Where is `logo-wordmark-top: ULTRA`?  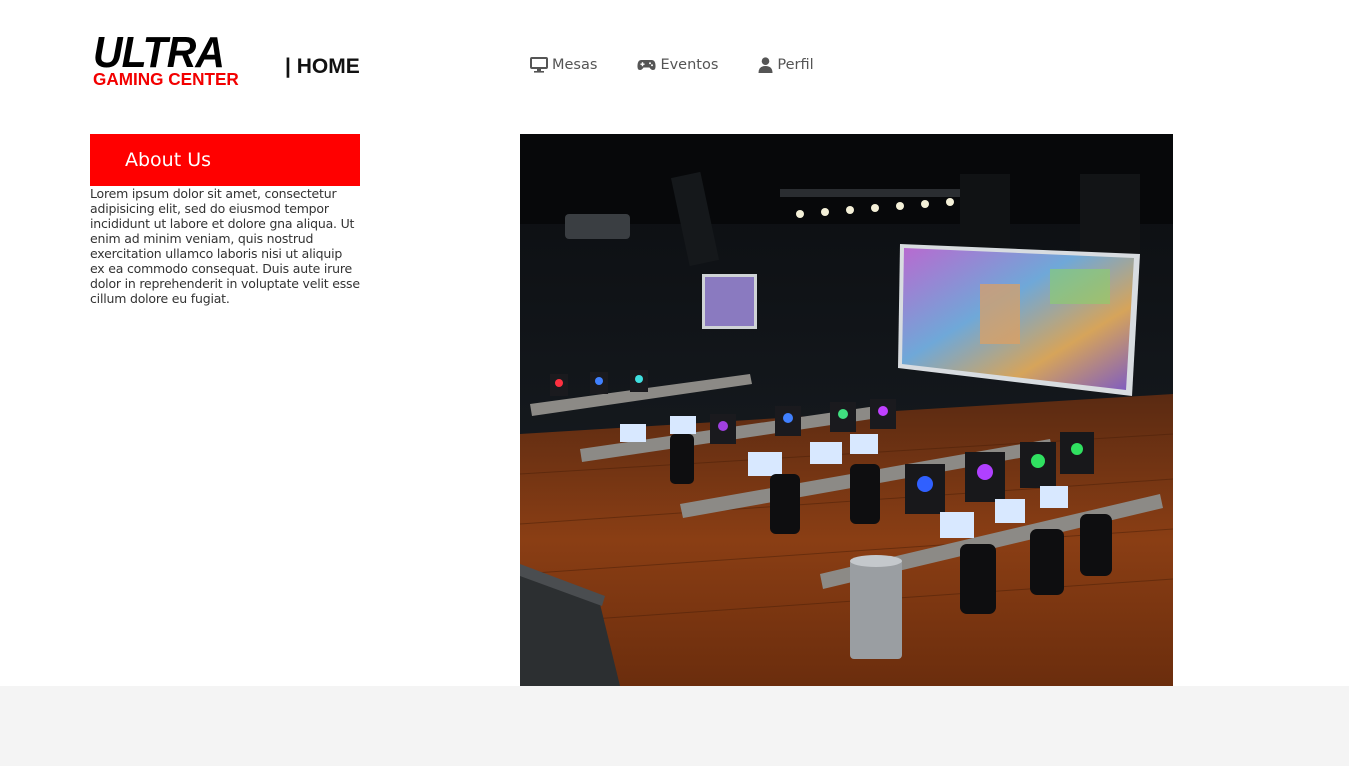 logo-wordmark-top: ULTRA is located at coordinates (159, 52).